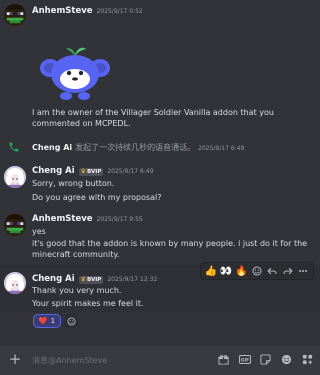 Image resolution: width=320 pixels, height=375 pixels. I want to click on apps-icon, so click(307, 359).